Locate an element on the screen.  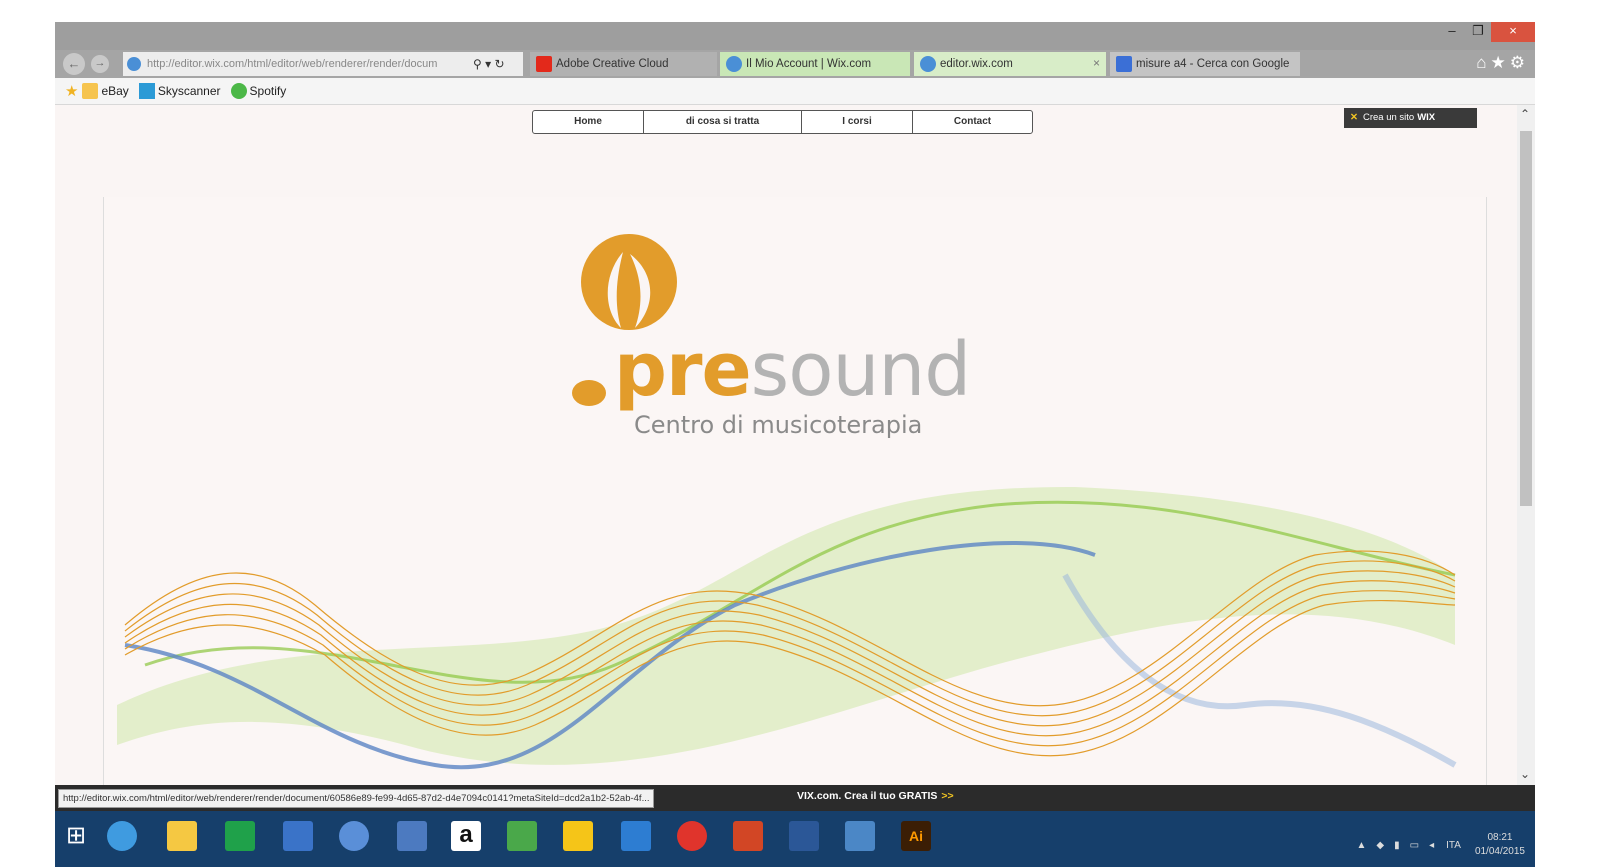
favorite-skyscanner: Skyscanner is located at coordinates (179, 91).